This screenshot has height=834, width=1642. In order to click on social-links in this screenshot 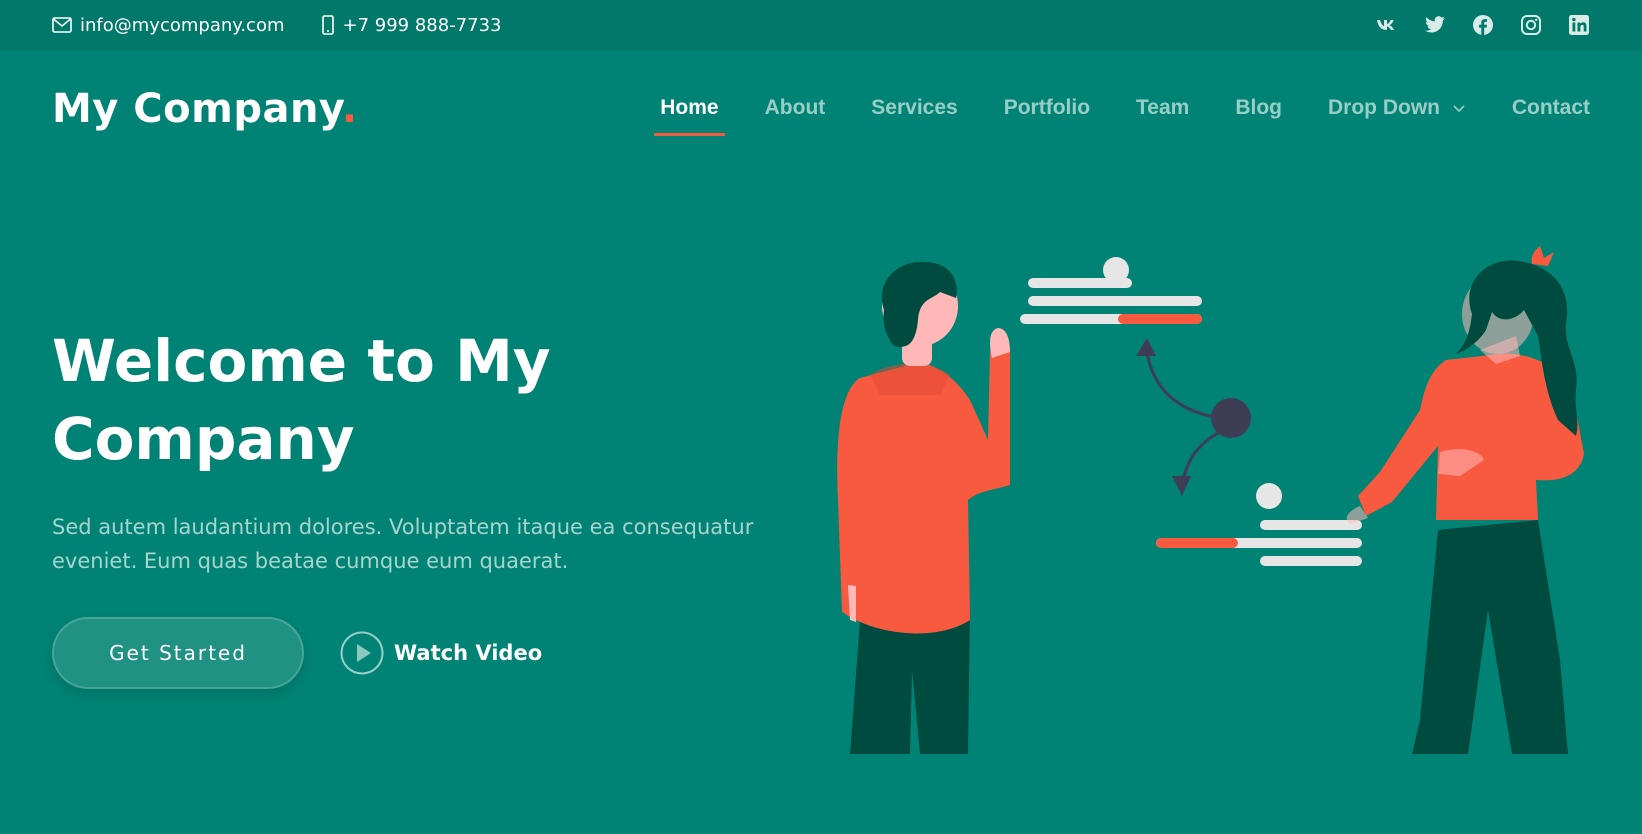, I will do `click(1483, 25)`.